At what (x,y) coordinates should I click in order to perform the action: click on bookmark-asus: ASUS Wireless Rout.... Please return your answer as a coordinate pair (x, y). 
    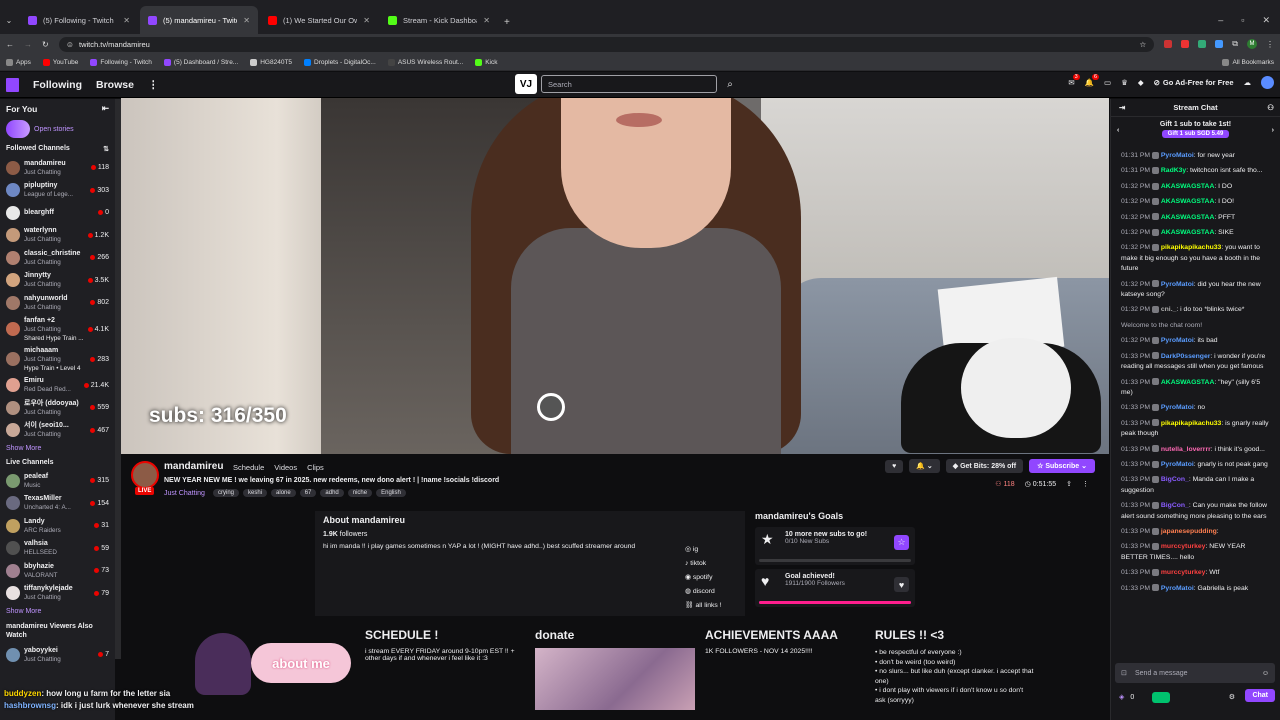
    Looking at the image, I should click on (425, 62).